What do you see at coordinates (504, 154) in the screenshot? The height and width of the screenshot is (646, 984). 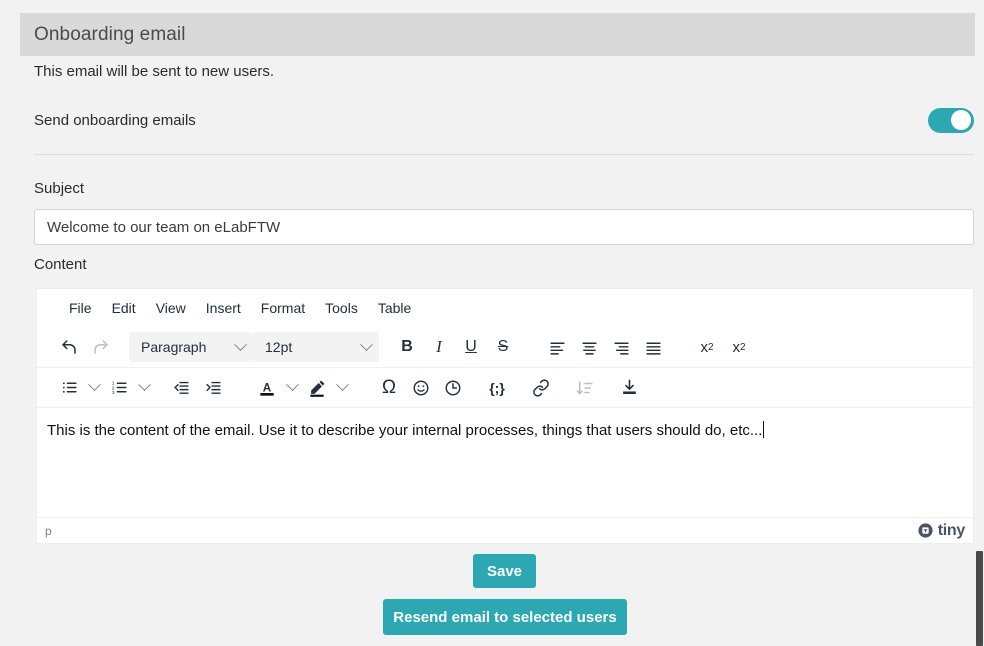 I see `section-divider` at bounding box center [504, 154].